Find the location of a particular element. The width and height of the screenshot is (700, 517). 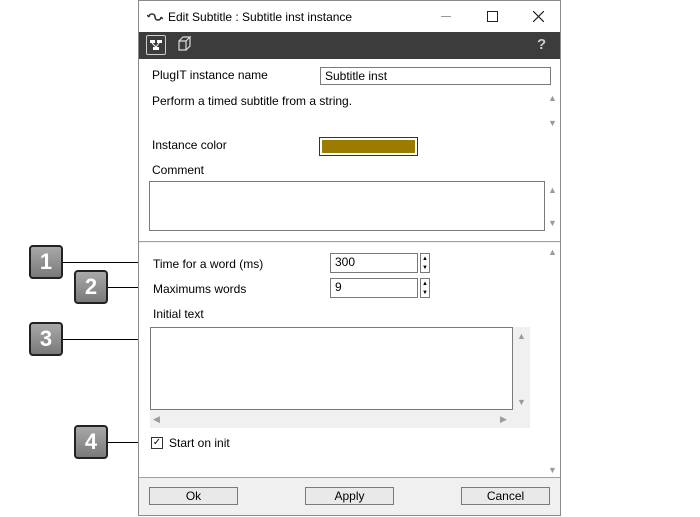

maximize-icon is located at coordinates (492, 16).